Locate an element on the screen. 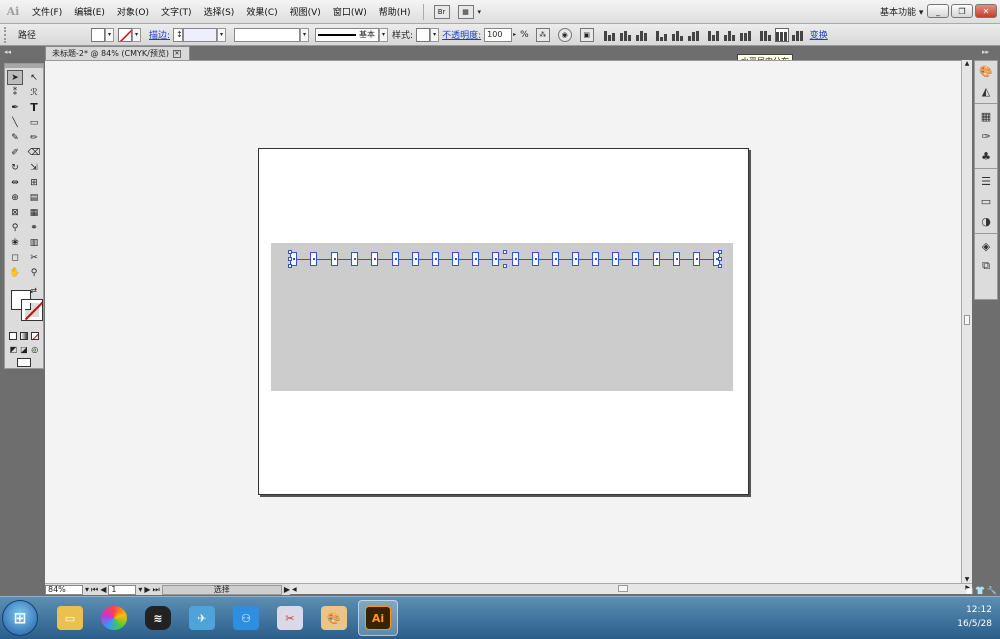  start-button: ⊞ is located at coordinates (20, 618).